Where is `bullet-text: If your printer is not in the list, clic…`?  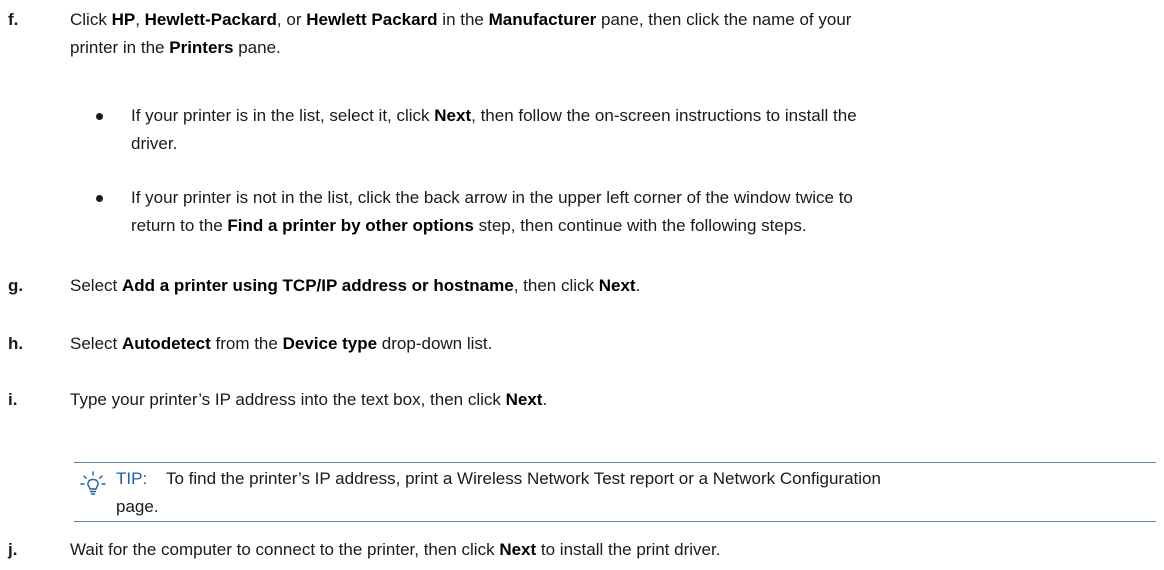
bullet-text: If your printer is not in the list, clic… is located at coordinates (636, 212).